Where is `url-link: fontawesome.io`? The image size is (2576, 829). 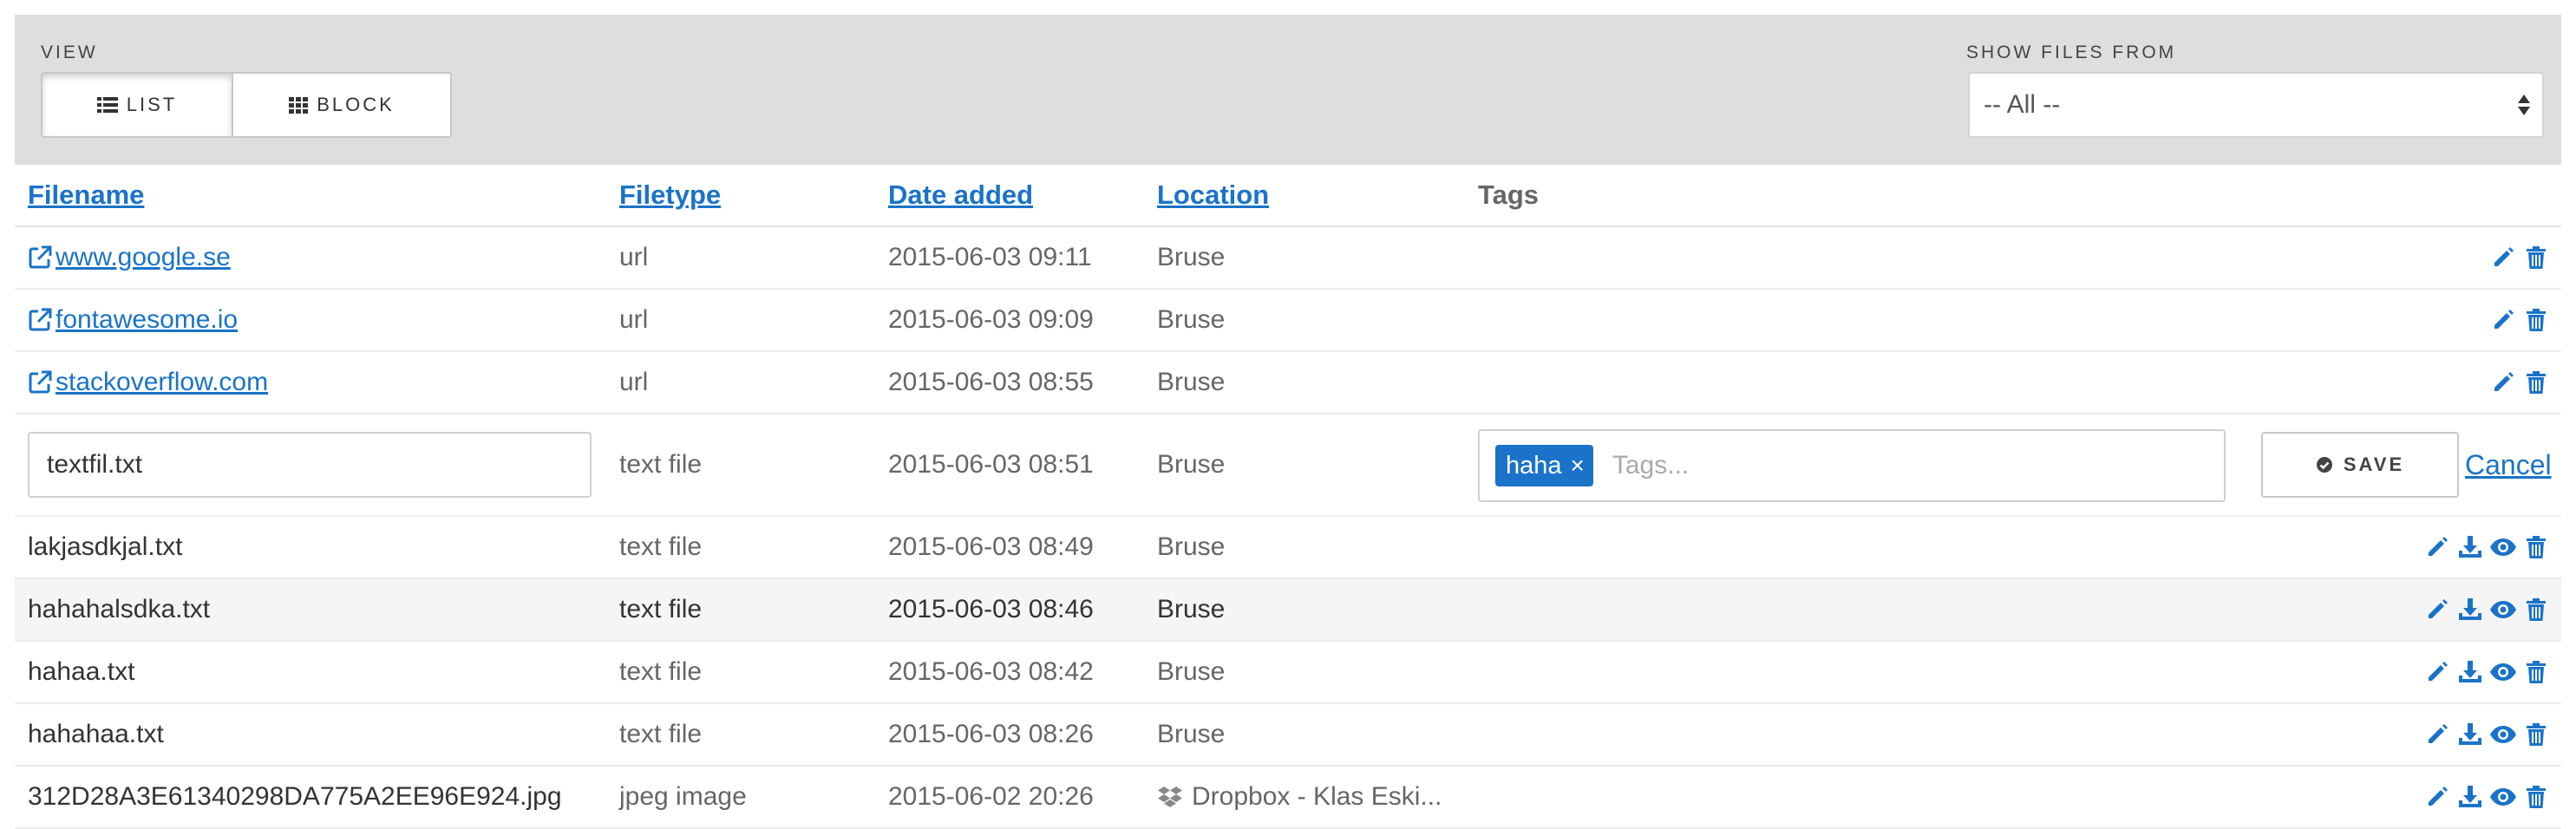
url-link: fontawesome.io is located at coordinates (133, 320).